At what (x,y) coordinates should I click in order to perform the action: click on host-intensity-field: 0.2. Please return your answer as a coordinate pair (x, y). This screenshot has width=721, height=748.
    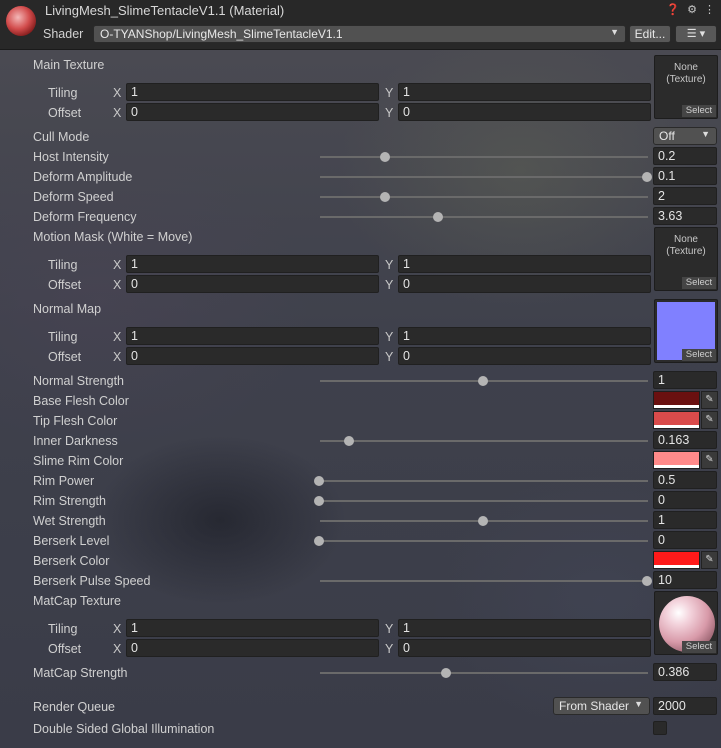
    Looking at the image, I should click on (685, 156).